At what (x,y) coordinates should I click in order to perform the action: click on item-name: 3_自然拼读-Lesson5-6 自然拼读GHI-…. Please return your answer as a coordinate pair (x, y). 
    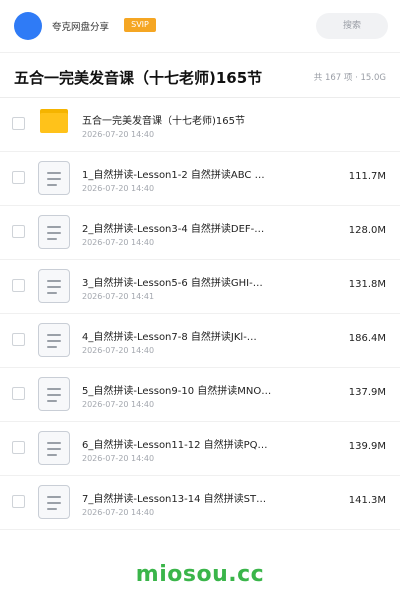
    Looking at the image, I should click on (182, 281).